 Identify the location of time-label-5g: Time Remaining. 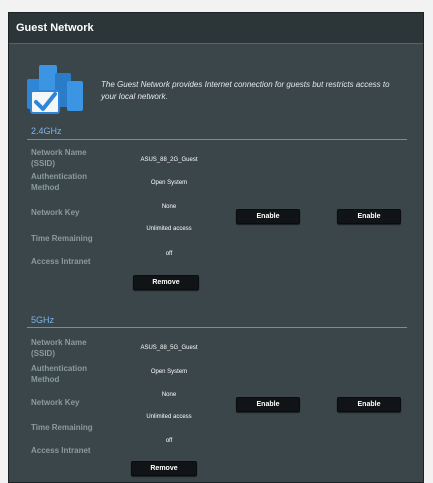
(62, 427).